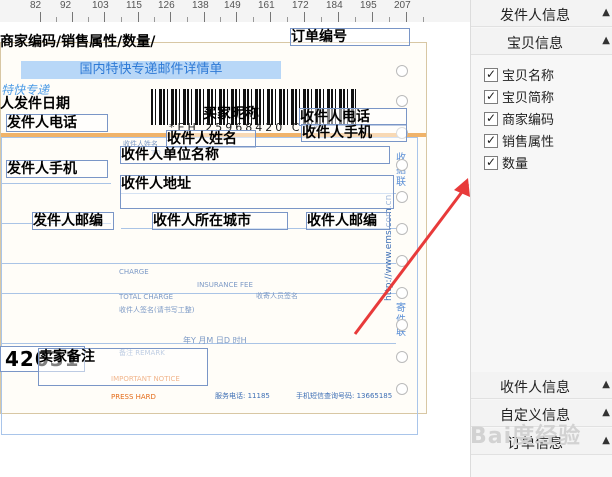  What do you see at coordinates (134, 5) in the screenshot?
I see `ruler-tick: 115` at bounding box center [134, 5].